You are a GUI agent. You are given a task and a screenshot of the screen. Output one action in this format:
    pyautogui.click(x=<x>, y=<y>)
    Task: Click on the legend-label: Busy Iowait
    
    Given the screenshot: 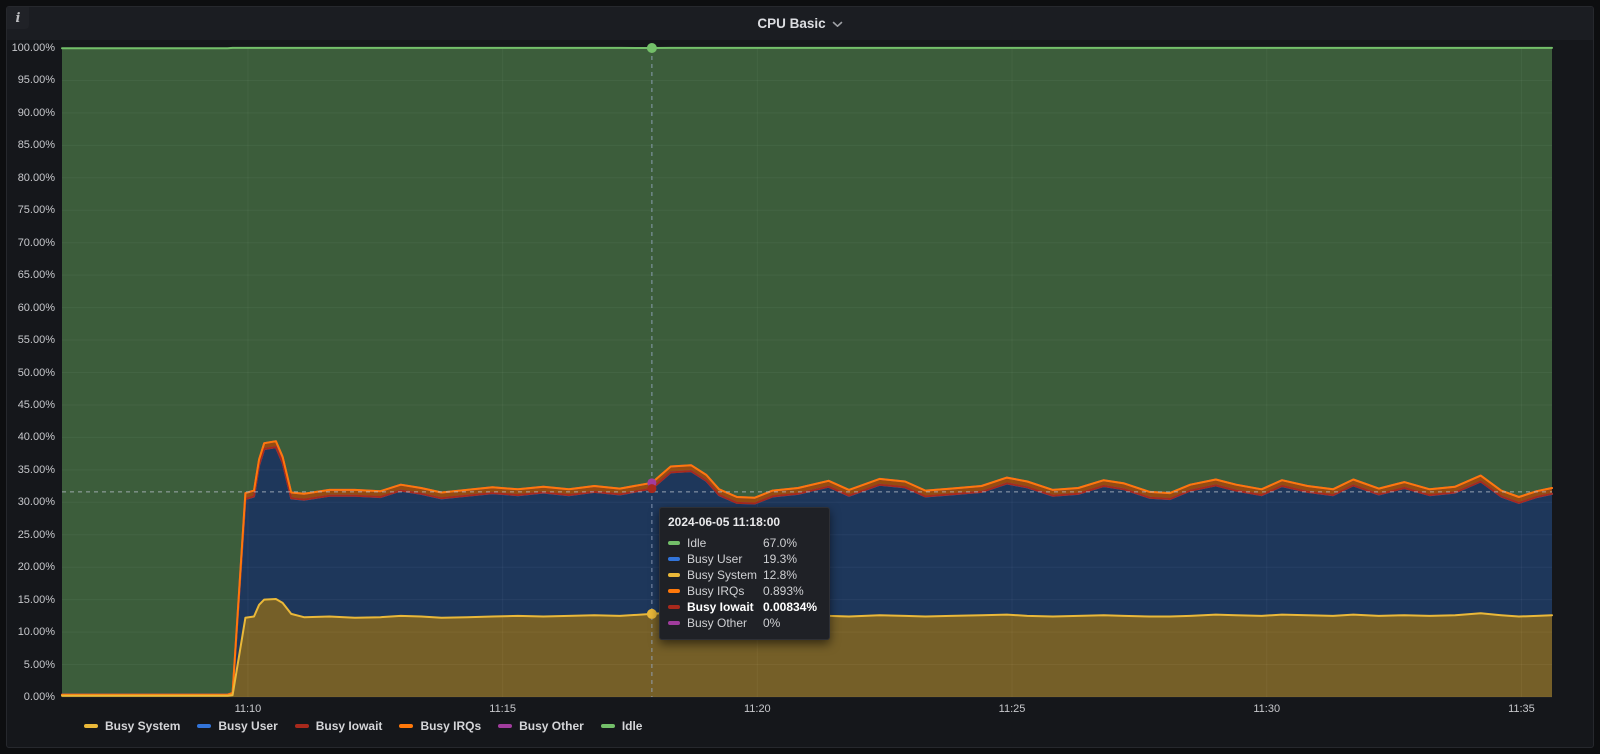 What is the action you would take?
    pyautogui.click(x=349, y=726)
    